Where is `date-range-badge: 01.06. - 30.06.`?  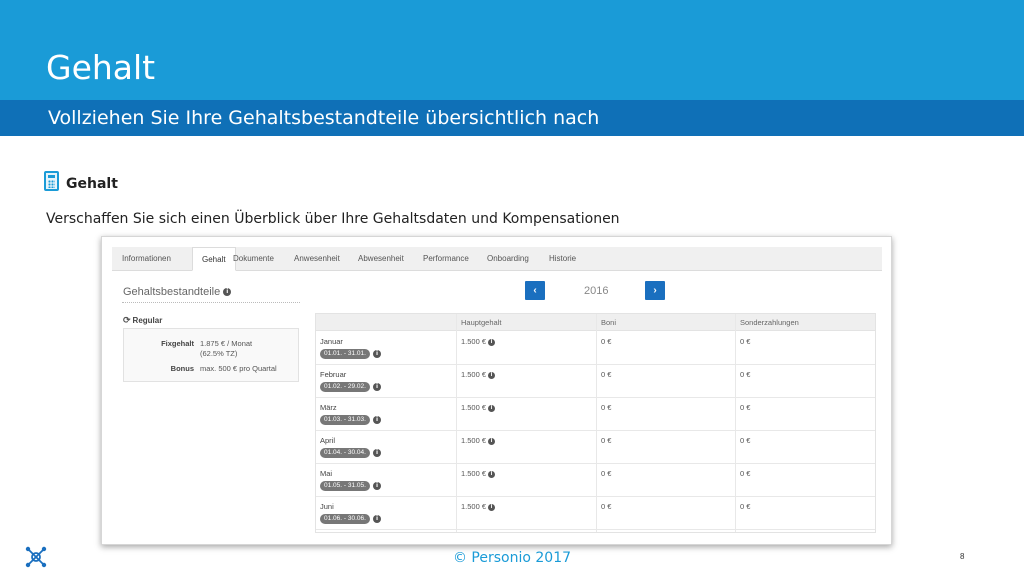
date-range-badge: 01.06. - 30.06. is located at coordinates (345, 519).